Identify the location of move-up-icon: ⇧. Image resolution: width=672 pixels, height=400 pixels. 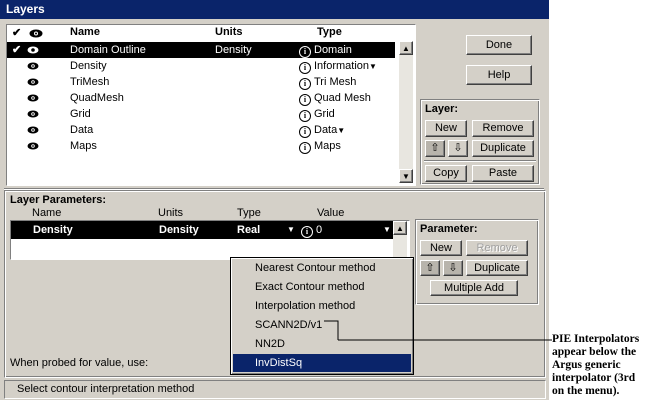
(435, 148).